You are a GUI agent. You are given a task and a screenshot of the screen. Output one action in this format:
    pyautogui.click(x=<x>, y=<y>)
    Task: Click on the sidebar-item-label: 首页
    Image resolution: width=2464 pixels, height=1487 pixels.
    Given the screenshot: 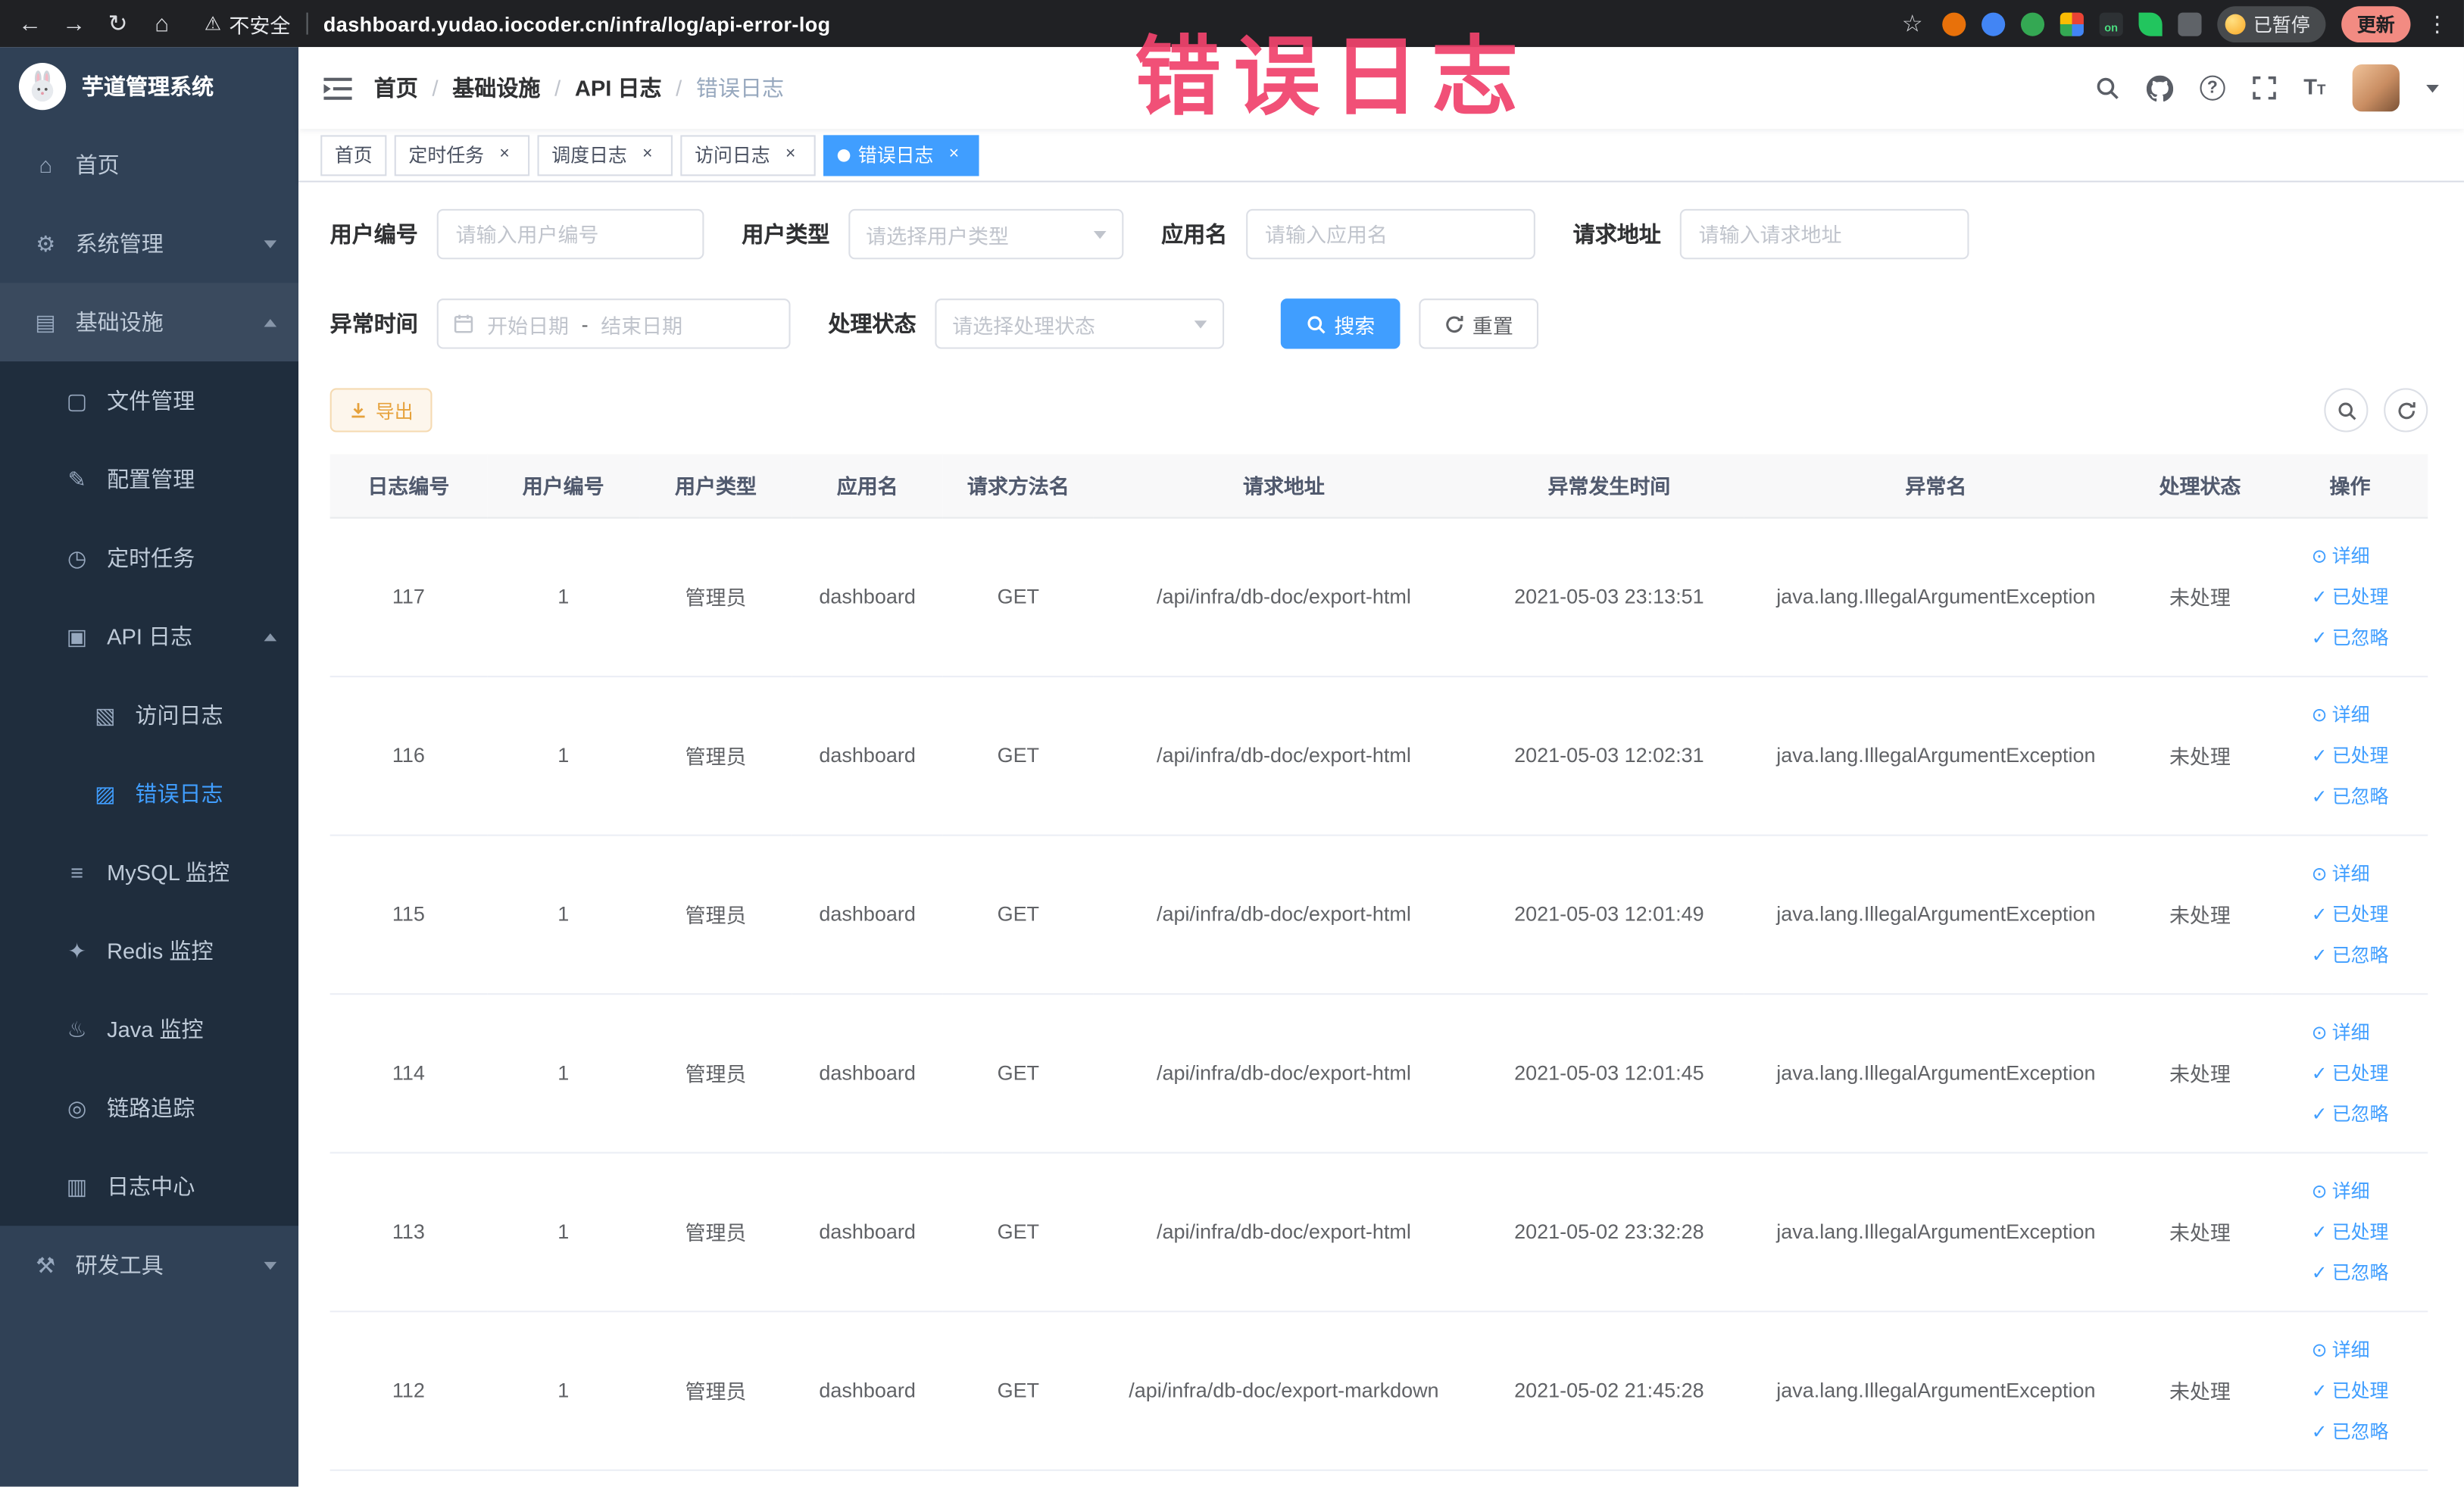 What is the action you would take?
    pyautogui.click(x=97, y=165)
    